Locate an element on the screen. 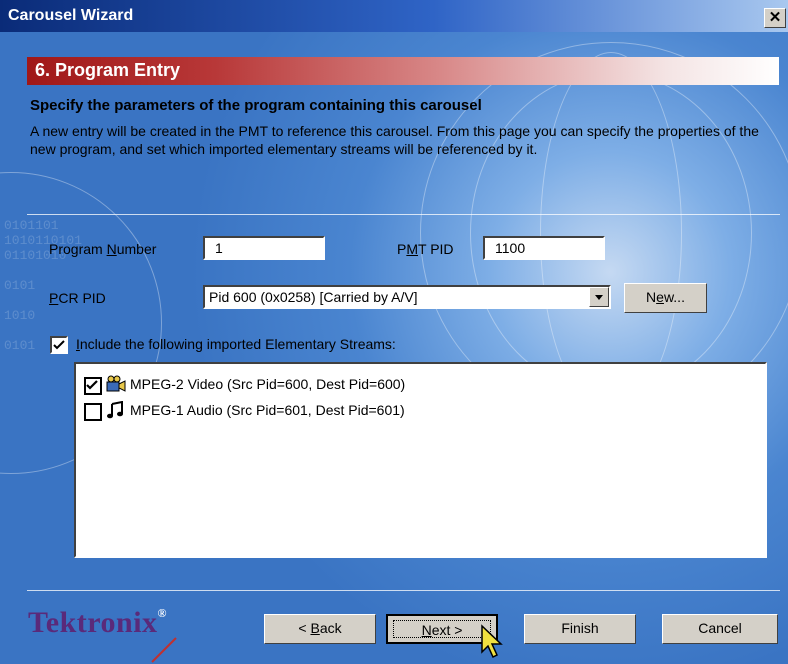 Image resolution: width=788 pixels, height=664 pixels. cancel-button: Cancel is located at coordinates (720, 629).